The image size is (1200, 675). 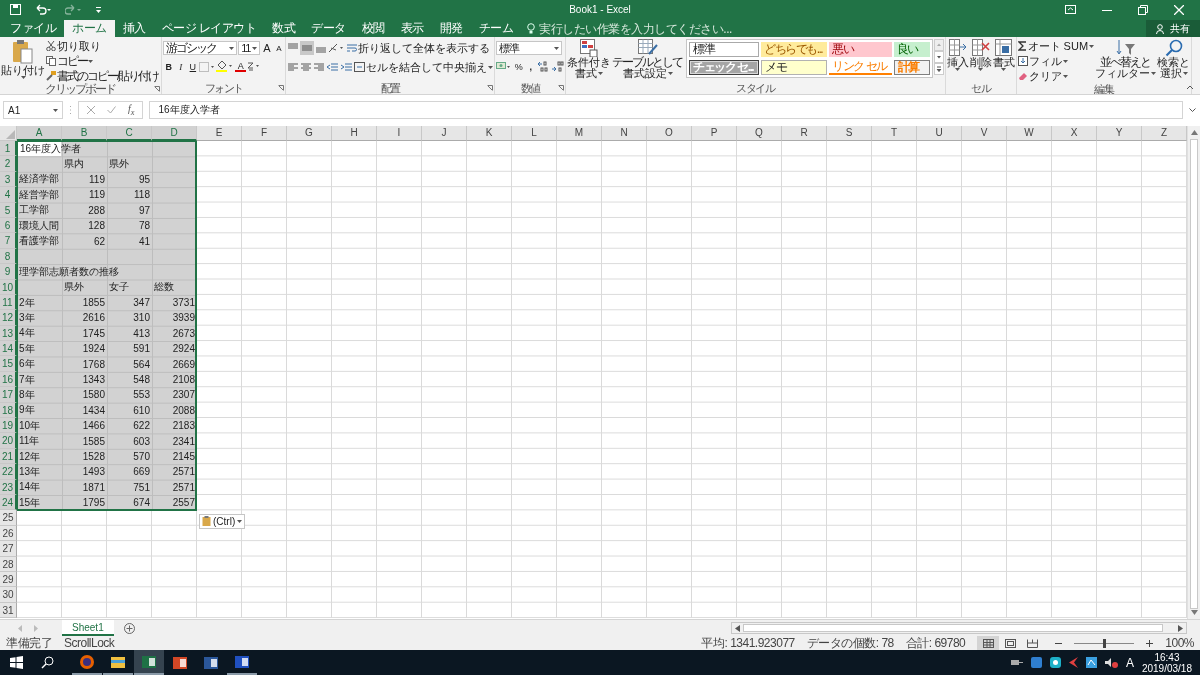 What do you see at coordinates (134, 28) in the screenshot?
I see `ribbon-tab: 挿入` at bounding box center [134, 28].